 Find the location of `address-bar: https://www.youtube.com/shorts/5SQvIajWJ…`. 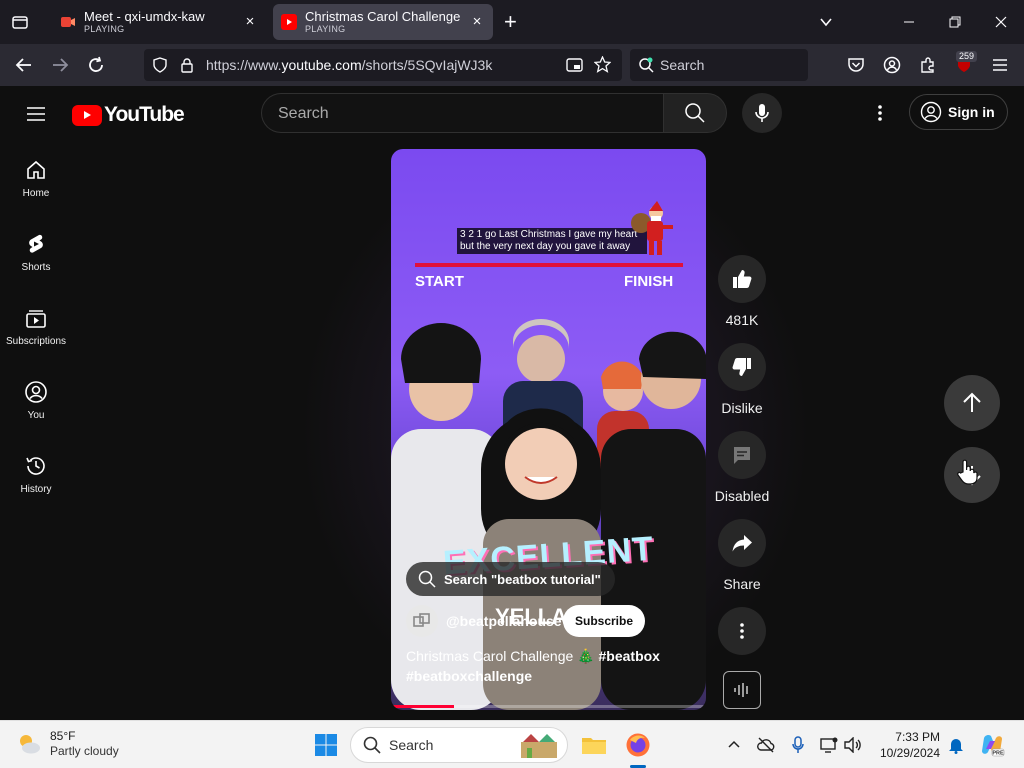

address-bar: https://www.youtube.com/shorts/5SQvIajWJ… is located at coordinates (383, 65).